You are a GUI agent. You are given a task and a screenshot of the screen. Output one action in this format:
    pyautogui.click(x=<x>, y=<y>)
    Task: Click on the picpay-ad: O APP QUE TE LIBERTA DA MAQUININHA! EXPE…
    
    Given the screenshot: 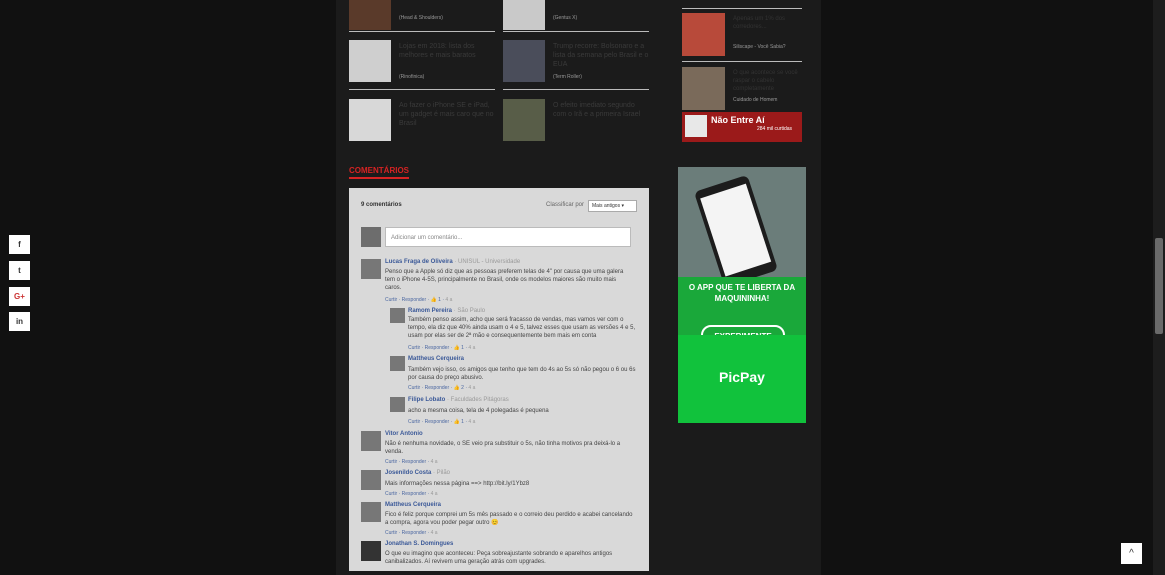 What is the action you would take?
    pyautogui.click(x=742, y=295)
    